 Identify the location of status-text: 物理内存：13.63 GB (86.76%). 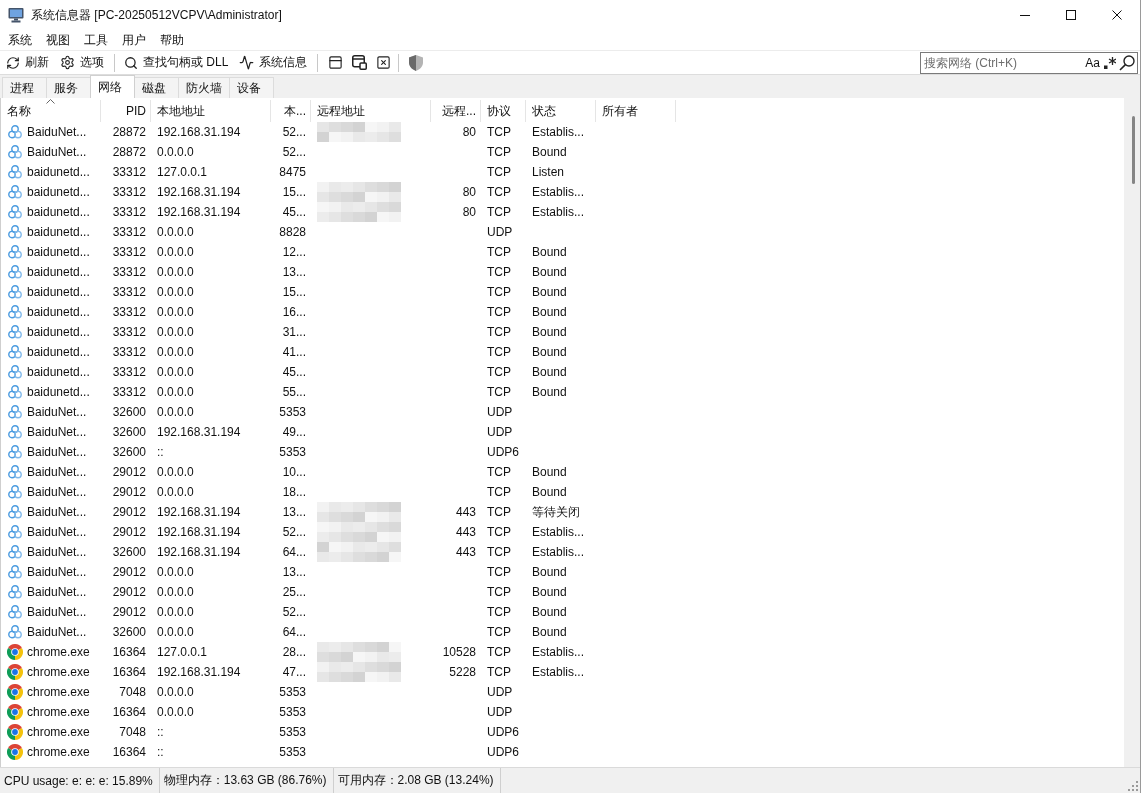
(246, 780).